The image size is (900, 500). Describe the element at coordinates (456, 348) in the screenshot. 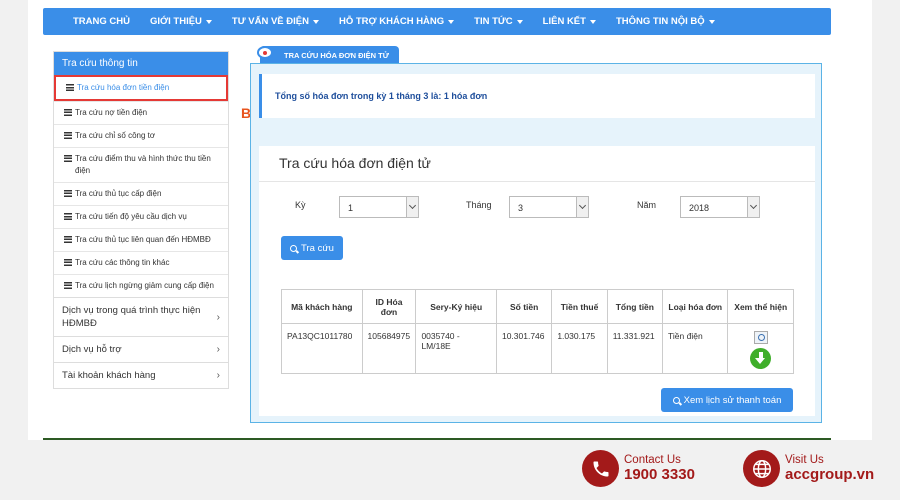

I see `cell-serial: 0035740 - LM/18E` at that location.